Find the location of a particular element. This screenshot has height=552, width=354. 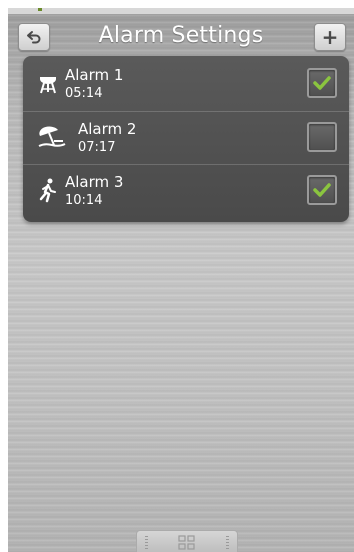

header-bar: Alarm Settings + is located at coordinates (181, 36).